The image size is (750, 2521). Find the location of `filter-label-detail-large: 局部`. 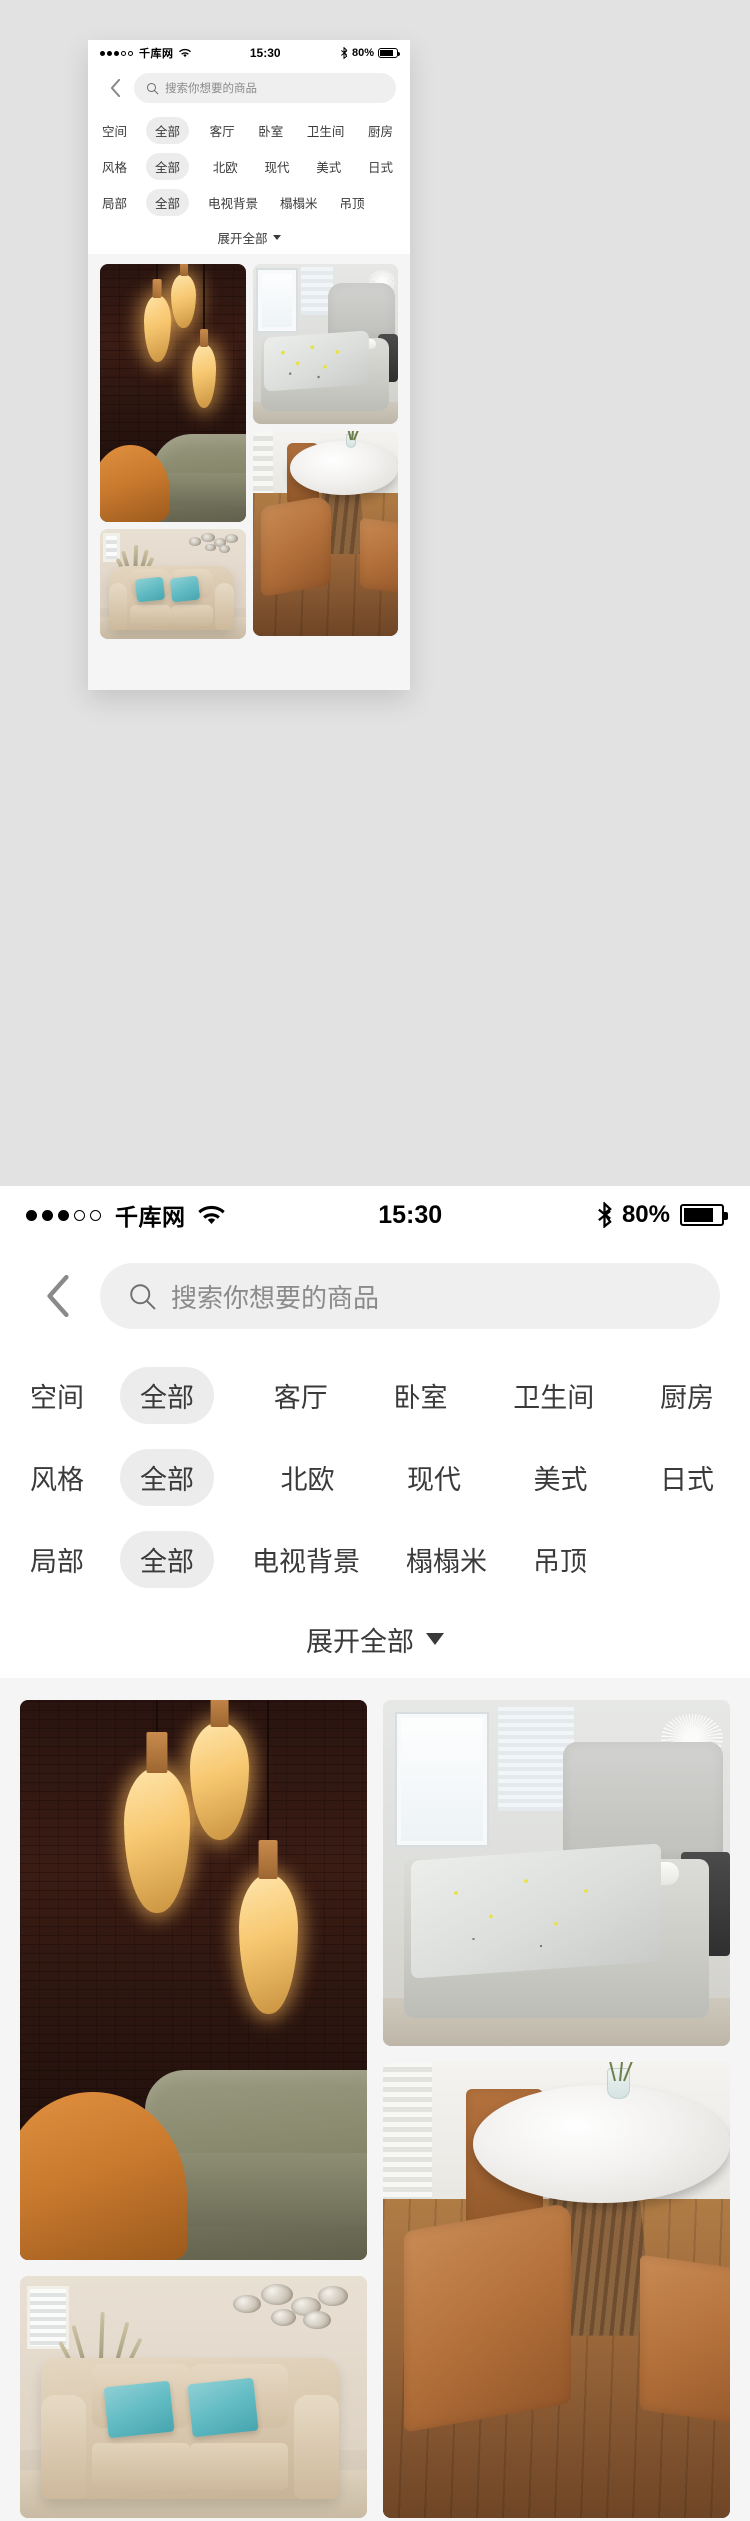

filter-label-detail-large: 局部 is located at coordinates (57, 1561).